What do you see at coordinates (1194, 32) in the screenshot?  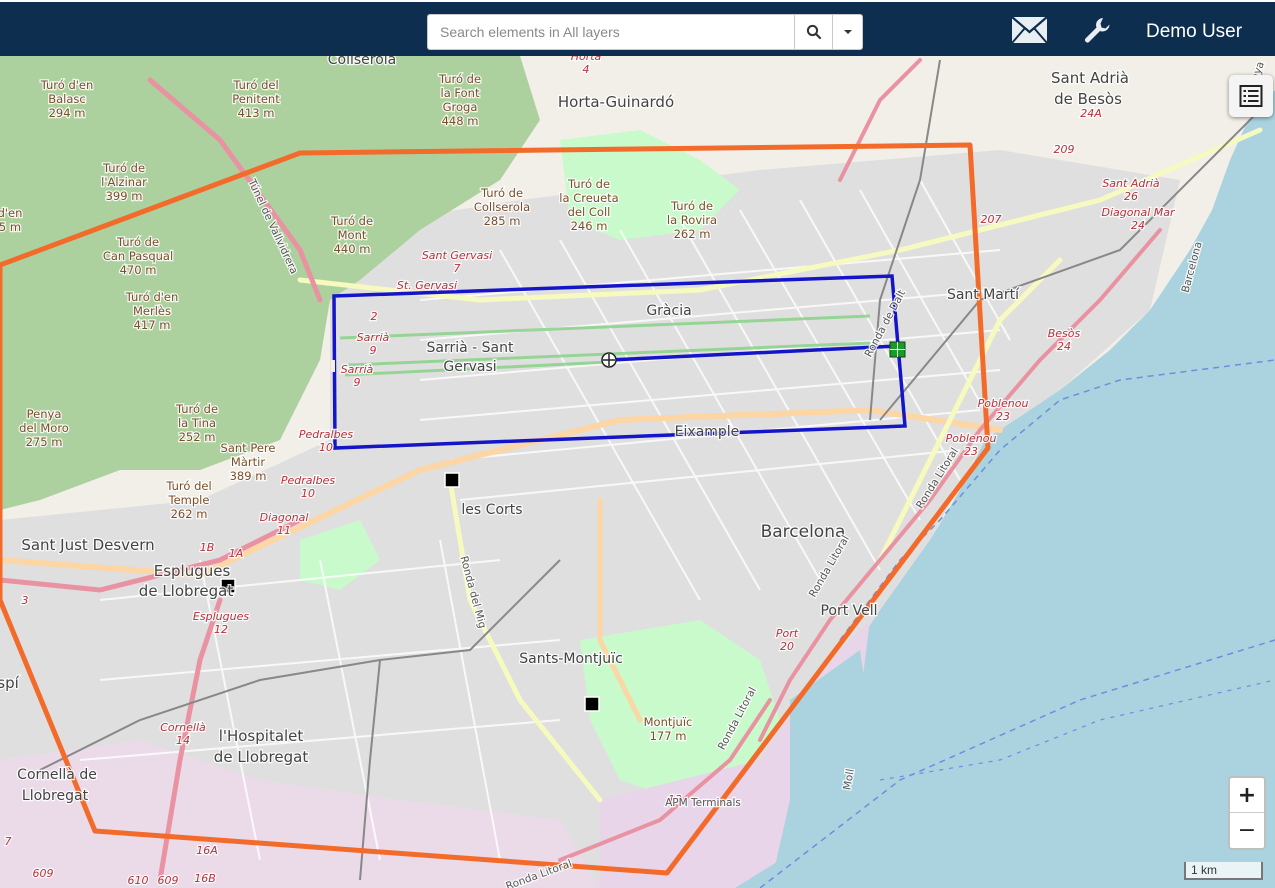 I see `user-menu: Demo User` at bounding box center [1194, 32].